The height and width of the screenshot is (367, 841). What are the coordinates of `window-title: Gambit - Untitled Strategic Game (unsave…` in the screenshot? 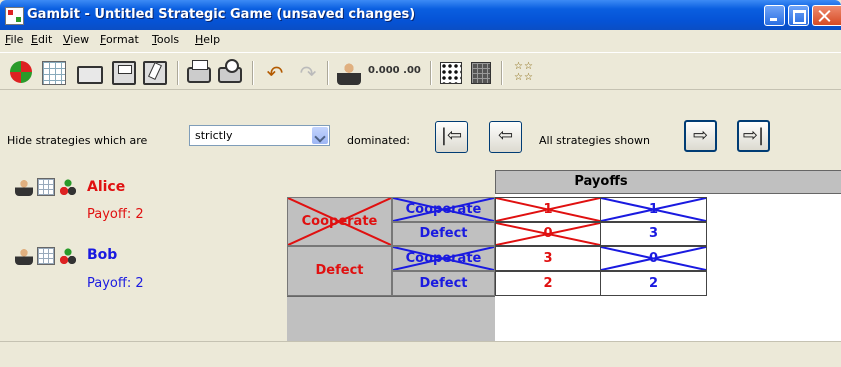 It's located at (221, 14).